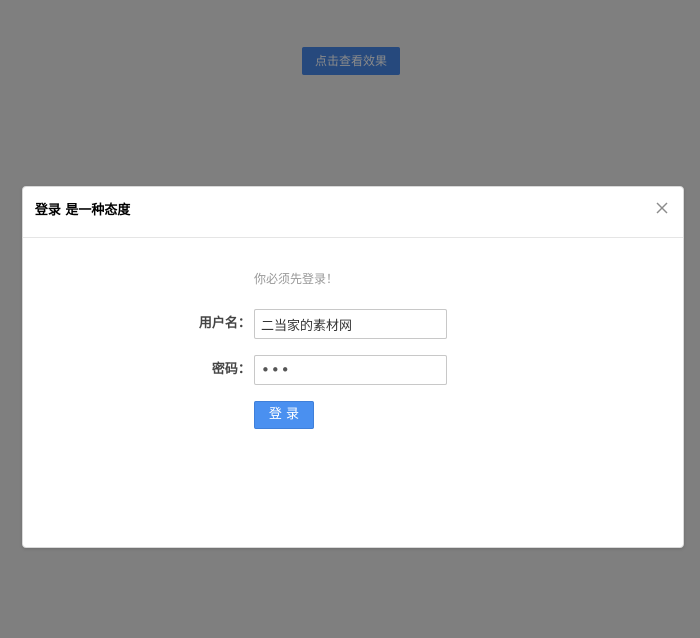  I want to click on view-effect-button: 点击查看效果, so click(351, 61).